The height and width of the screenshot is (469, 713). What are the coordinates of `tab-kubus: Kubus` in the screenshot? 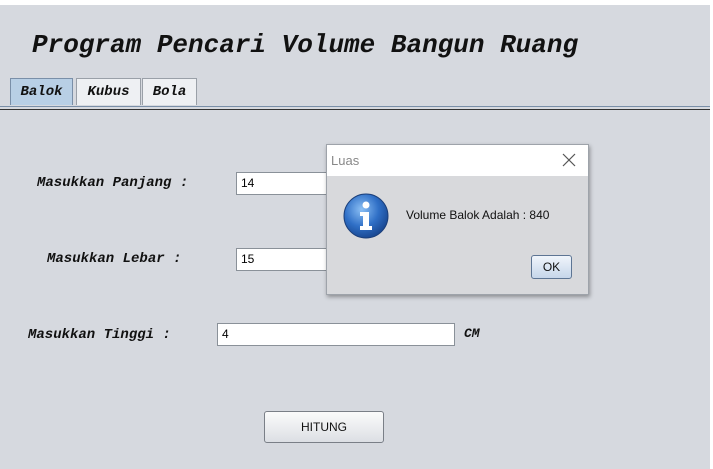 It's located at (108, 91).